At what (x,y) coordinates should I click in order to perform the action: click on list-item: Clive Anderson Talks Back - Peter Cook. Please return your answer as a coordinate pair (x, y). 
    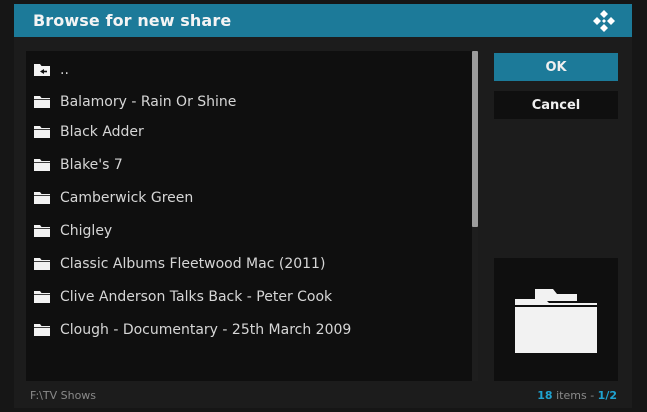
    Looking at the image, I should click on (248, 296).